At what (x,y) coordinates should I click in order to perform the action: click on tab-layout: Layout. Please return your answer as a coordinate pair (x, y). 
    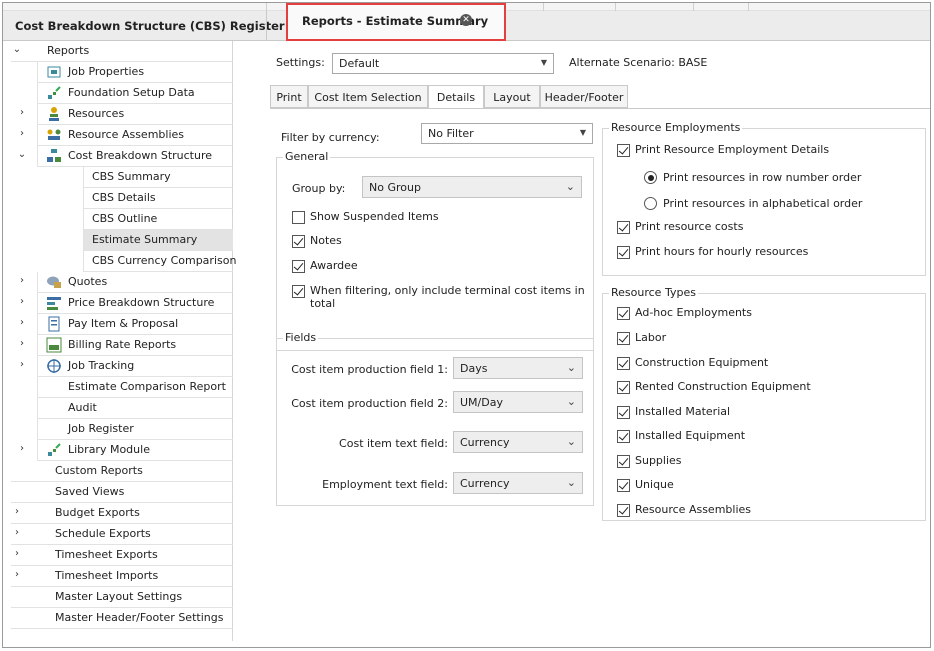
    Looking at the image, I should click on (512, 96).